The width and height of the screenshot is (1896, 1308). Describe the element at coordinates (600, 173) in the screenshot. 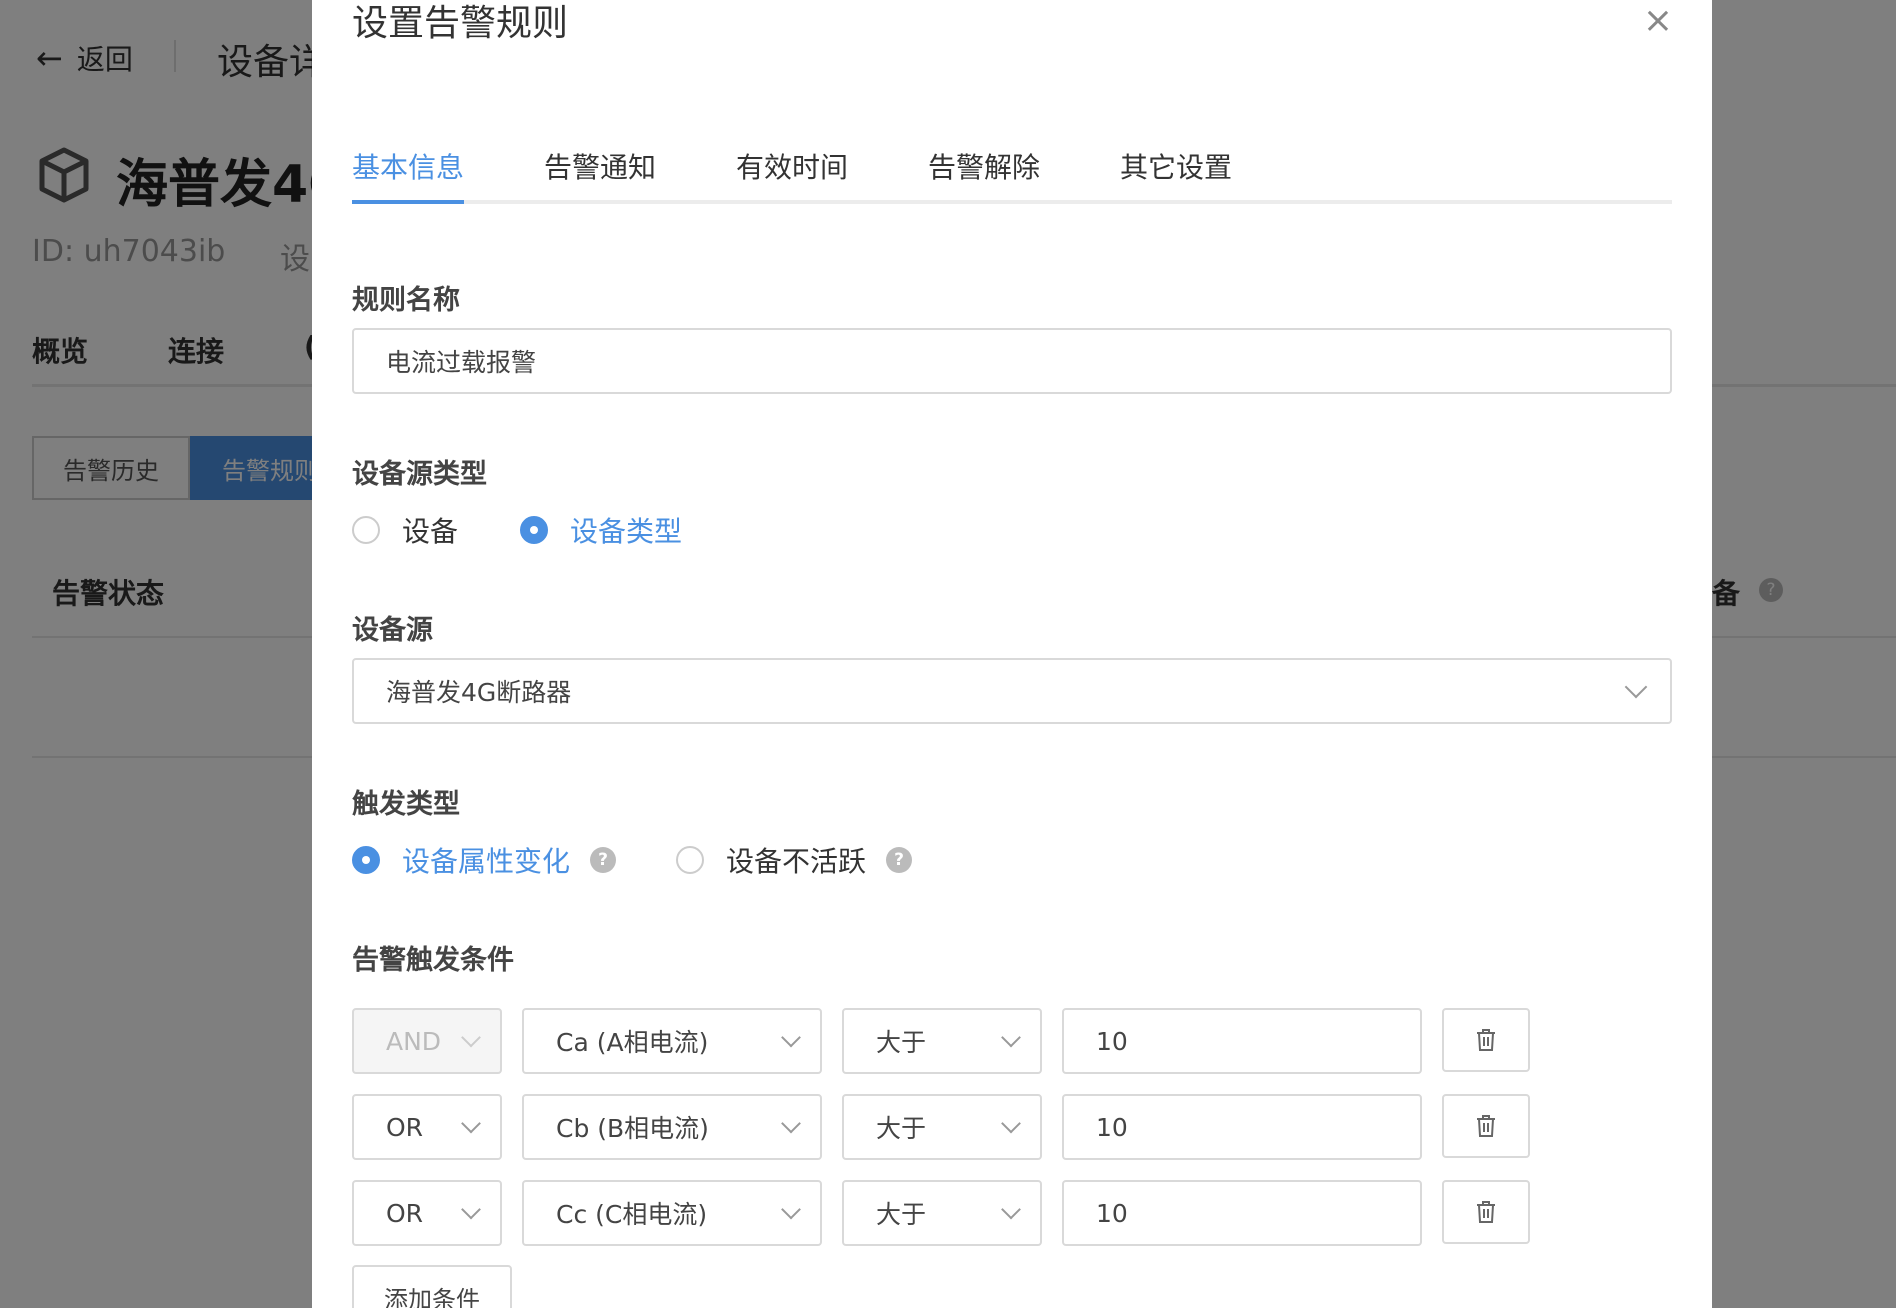

I see `tab-alarm-notify: 告警通知` at that location.